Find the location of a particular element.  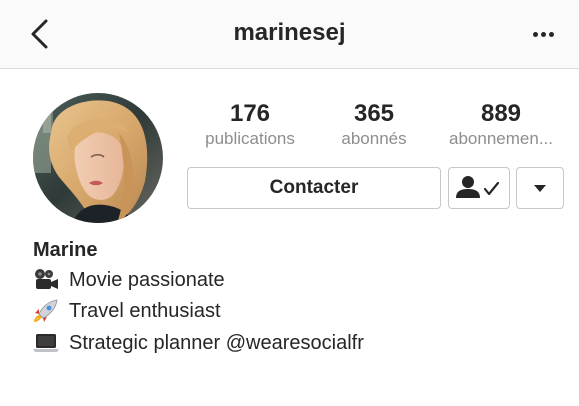

bio-line-travel: Travel enthusiast is located at coordinates (127, 311).